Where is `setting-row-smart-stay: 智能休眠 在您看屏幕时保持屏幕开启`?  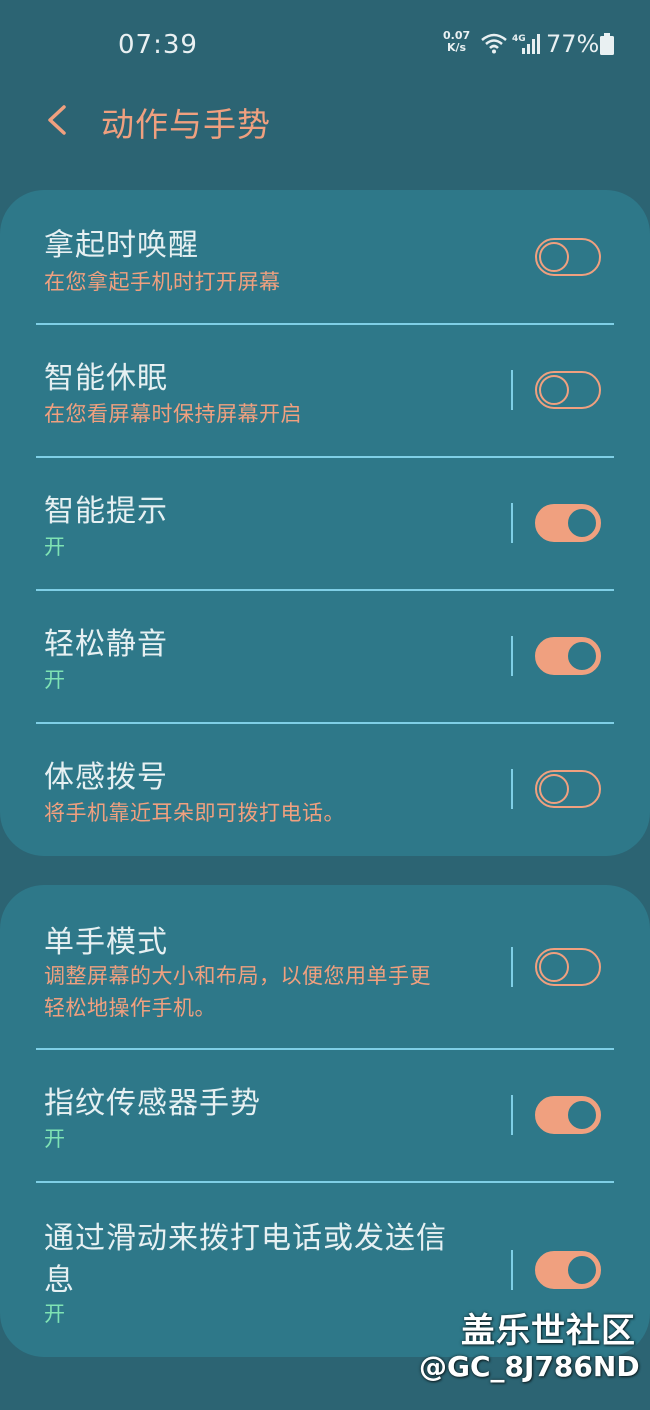
setting-row-smart-stay: 智能休眠 在您看屏幕时保持屏幕开启 is located at coordinates (325, 390).